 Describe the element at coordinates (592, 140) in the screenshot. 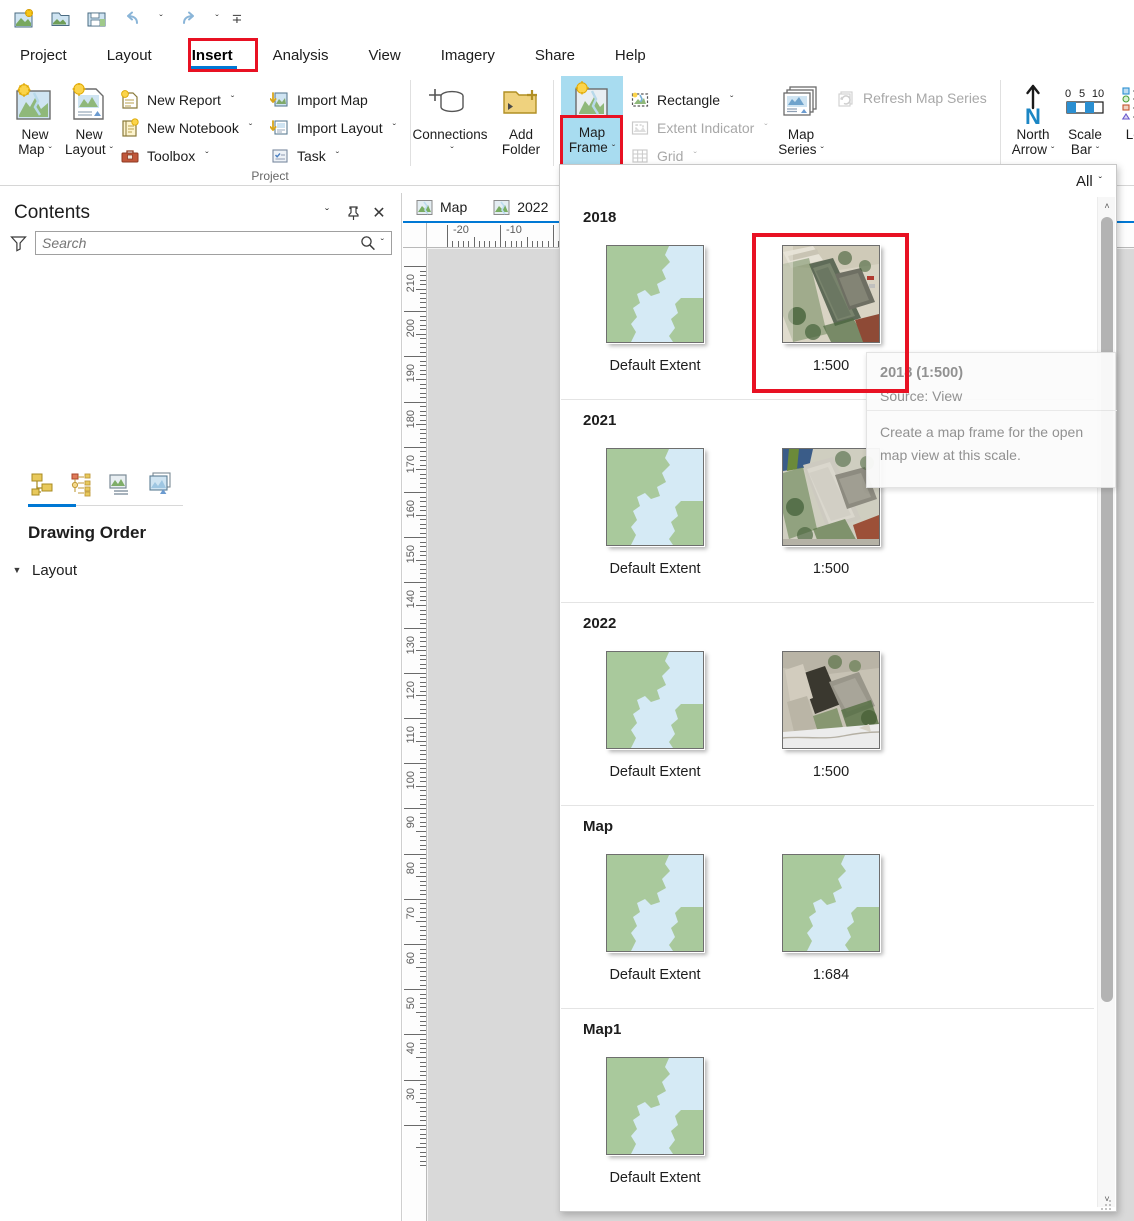

I see `map-frame-label: Map Frame ˇ` at that location.